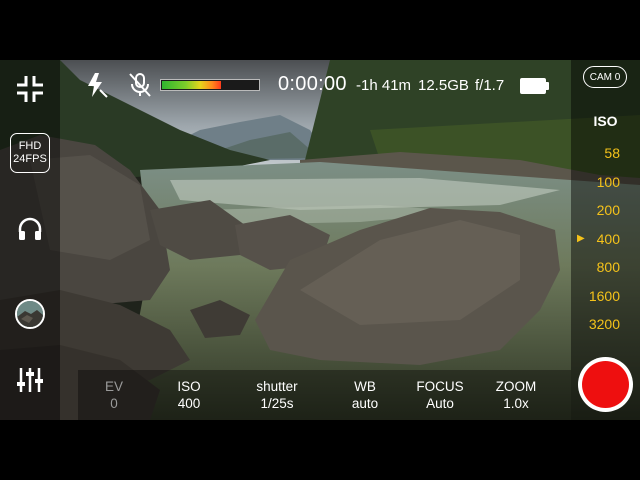 Image resolution: width=640 pixels, height=480 pixels. I want to click on param-value: 0, so click(114, 403).